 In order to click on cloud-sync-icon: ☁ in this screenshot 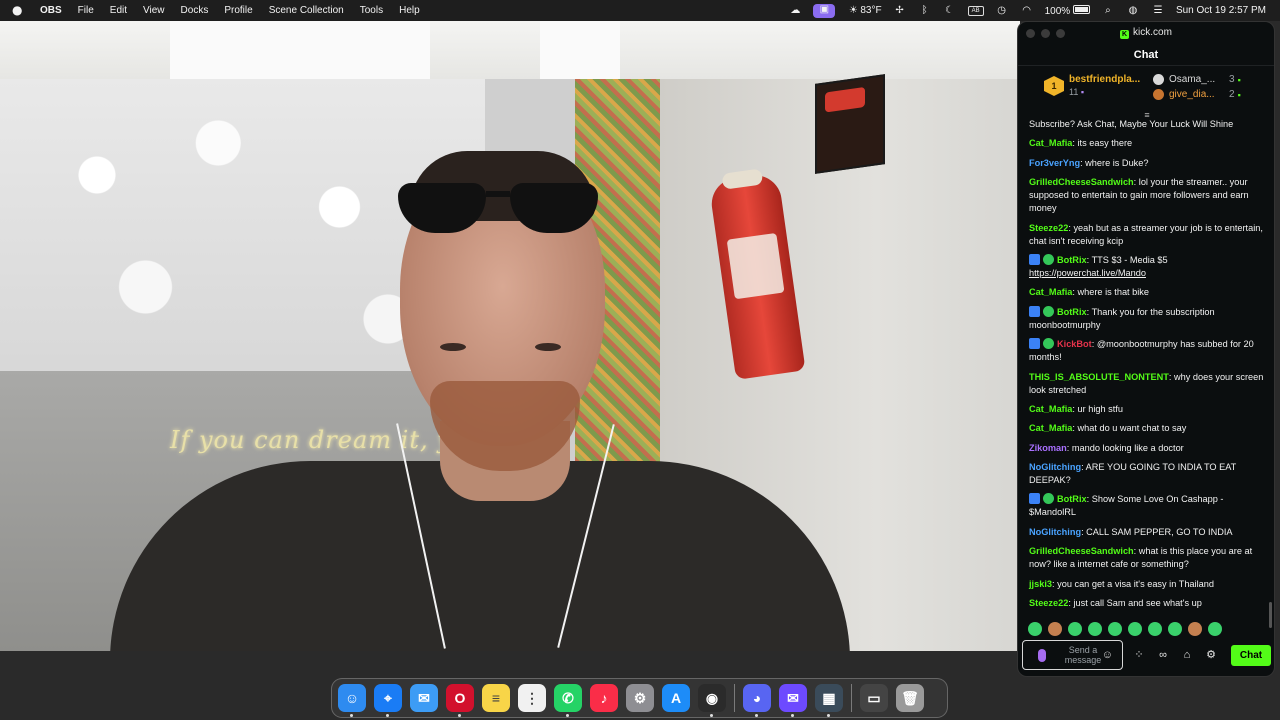, I will do `click(795, 11)`.